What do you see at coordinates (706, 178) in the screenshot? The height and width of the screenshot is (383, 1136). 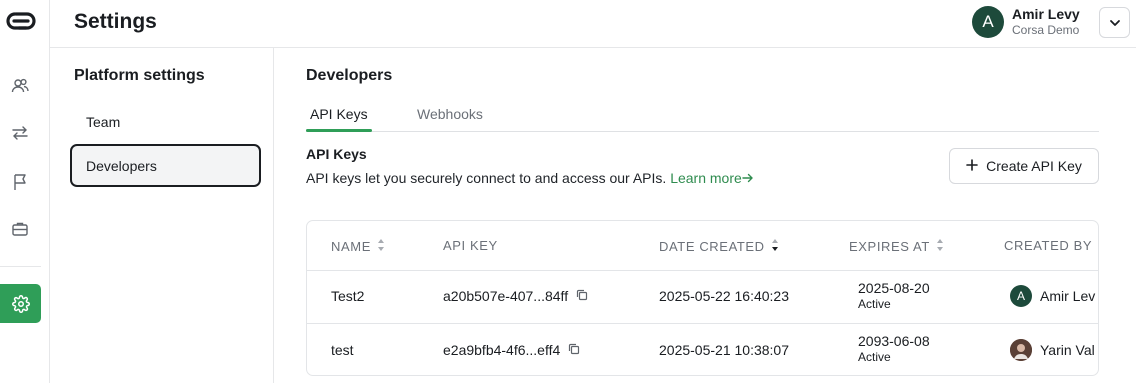 I see `learn-more-label: Learn more` at bounding box center [706, 178].